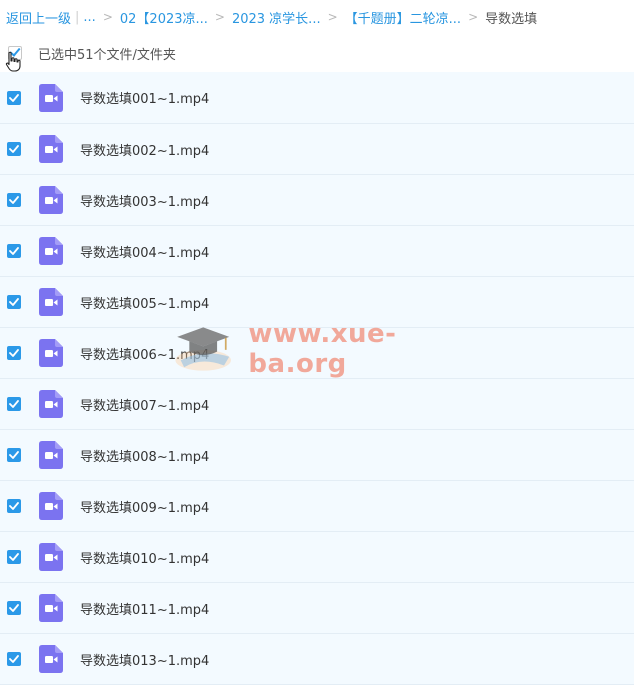 The height and width of the screenshot is (694, 634). What do you see at coordinates (317, 404) in the screenshot?
I see `file-row: 导数选填007~1.mp4` at bounding box center [317, 404].